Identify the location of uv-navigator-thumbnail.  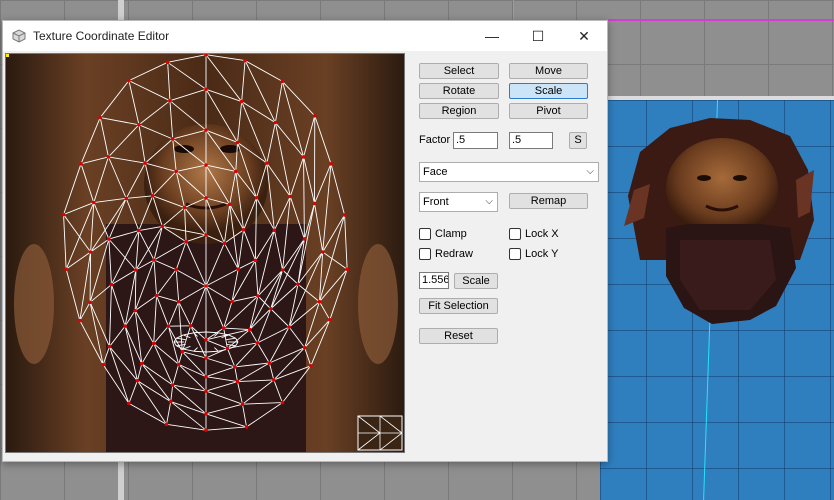
(380, 433).